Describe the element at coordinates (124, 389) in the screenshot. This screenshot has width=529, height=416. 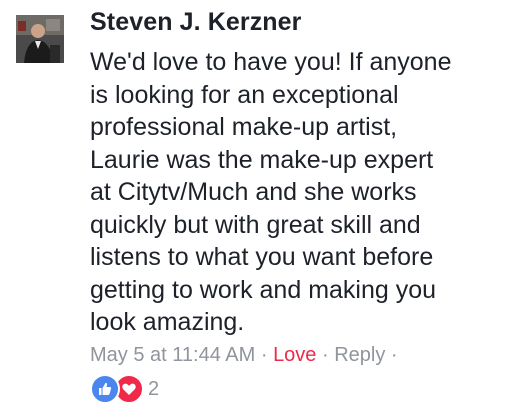
I see `reaction-summary: 2` at that location.